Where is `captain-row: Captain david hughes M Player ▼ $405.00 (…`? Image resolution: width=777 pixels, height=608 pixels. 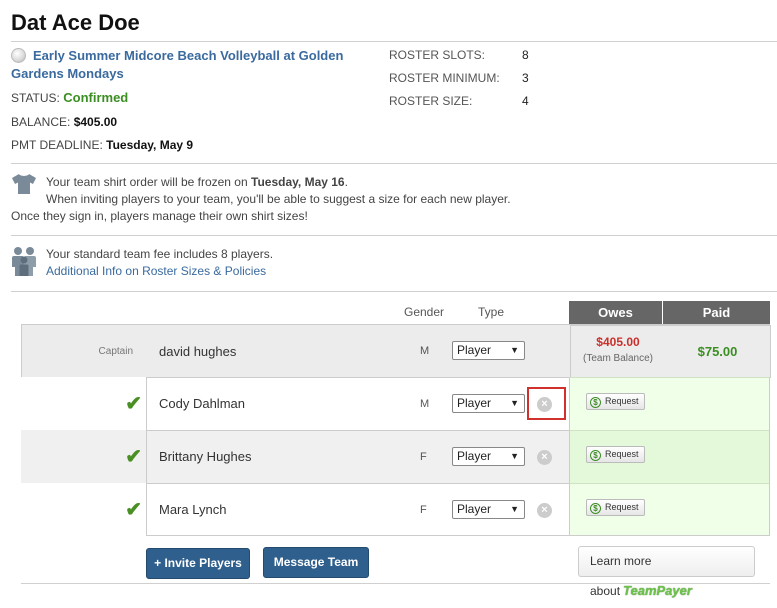
captain-row: Captain david hughes M Player ▼ $405.00 (… is located at coordinates (396, 351).